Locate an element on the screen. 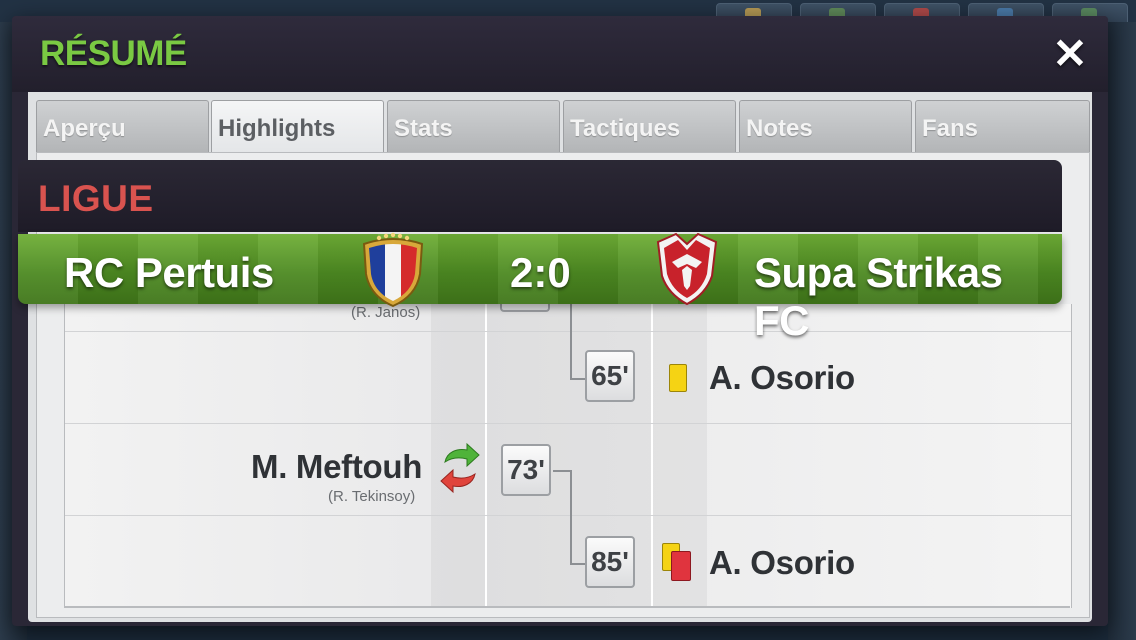 Image resolution: width=1136 pixels, height=640 pixels. competition-title: LIGUE is located at coordinates (96, 198).